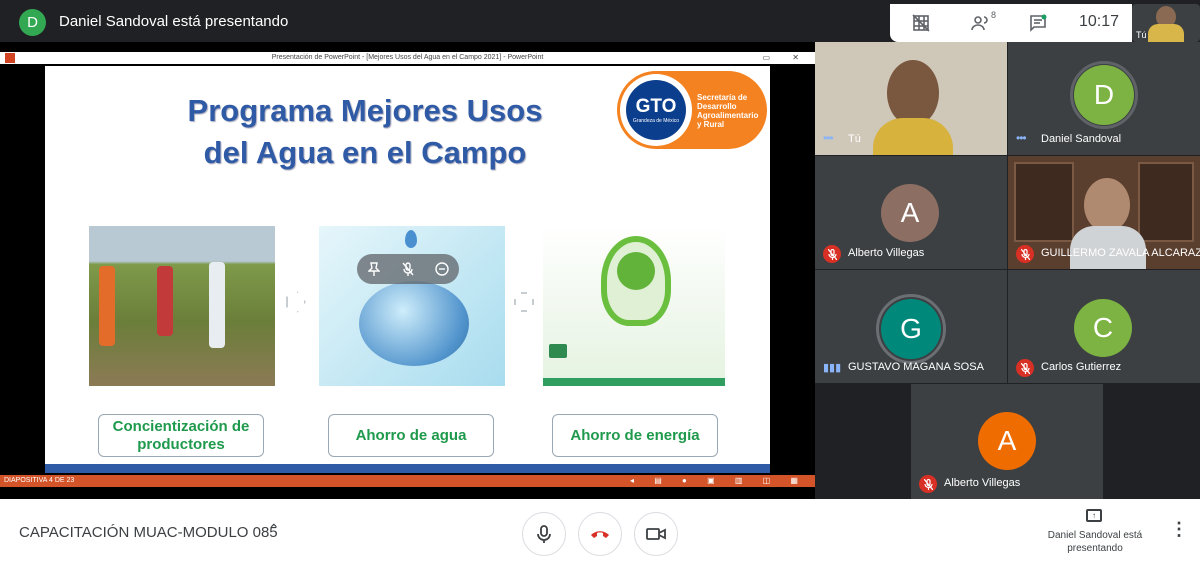 This screenshot has width=1200, height=564. What do you see at coordinates (1120, 253) in the screenshot?
I see `participant-name: GUILLERMO ZAVALA ALCARAZ` at bounding box center [1120, 253].